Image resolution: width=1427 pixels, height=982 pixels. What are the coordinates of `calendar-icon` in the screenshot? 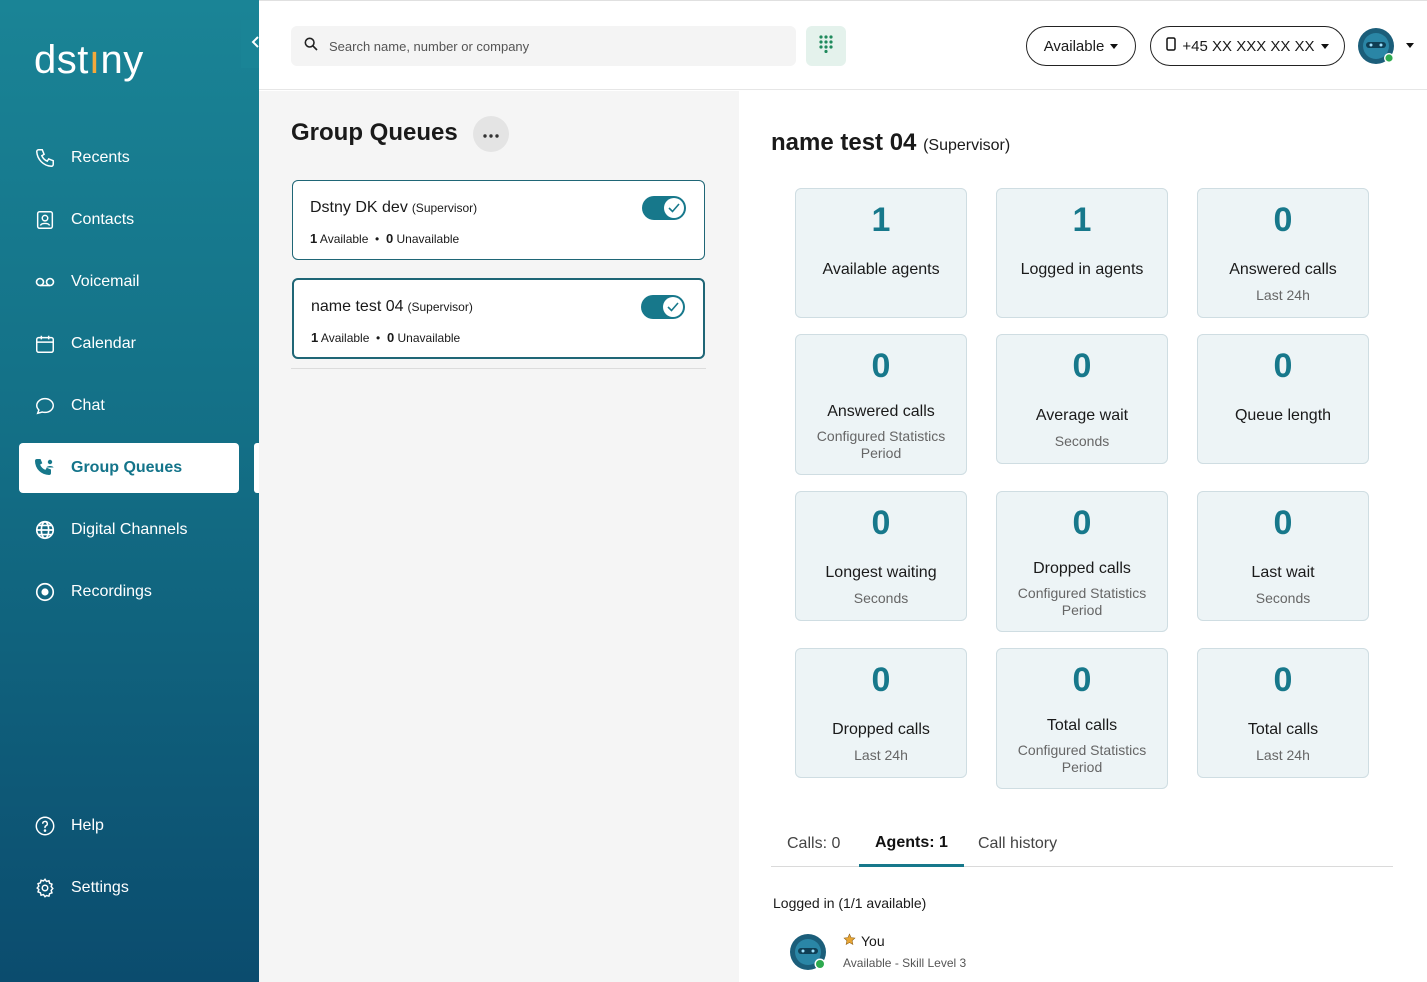 It's located at (45, 344).